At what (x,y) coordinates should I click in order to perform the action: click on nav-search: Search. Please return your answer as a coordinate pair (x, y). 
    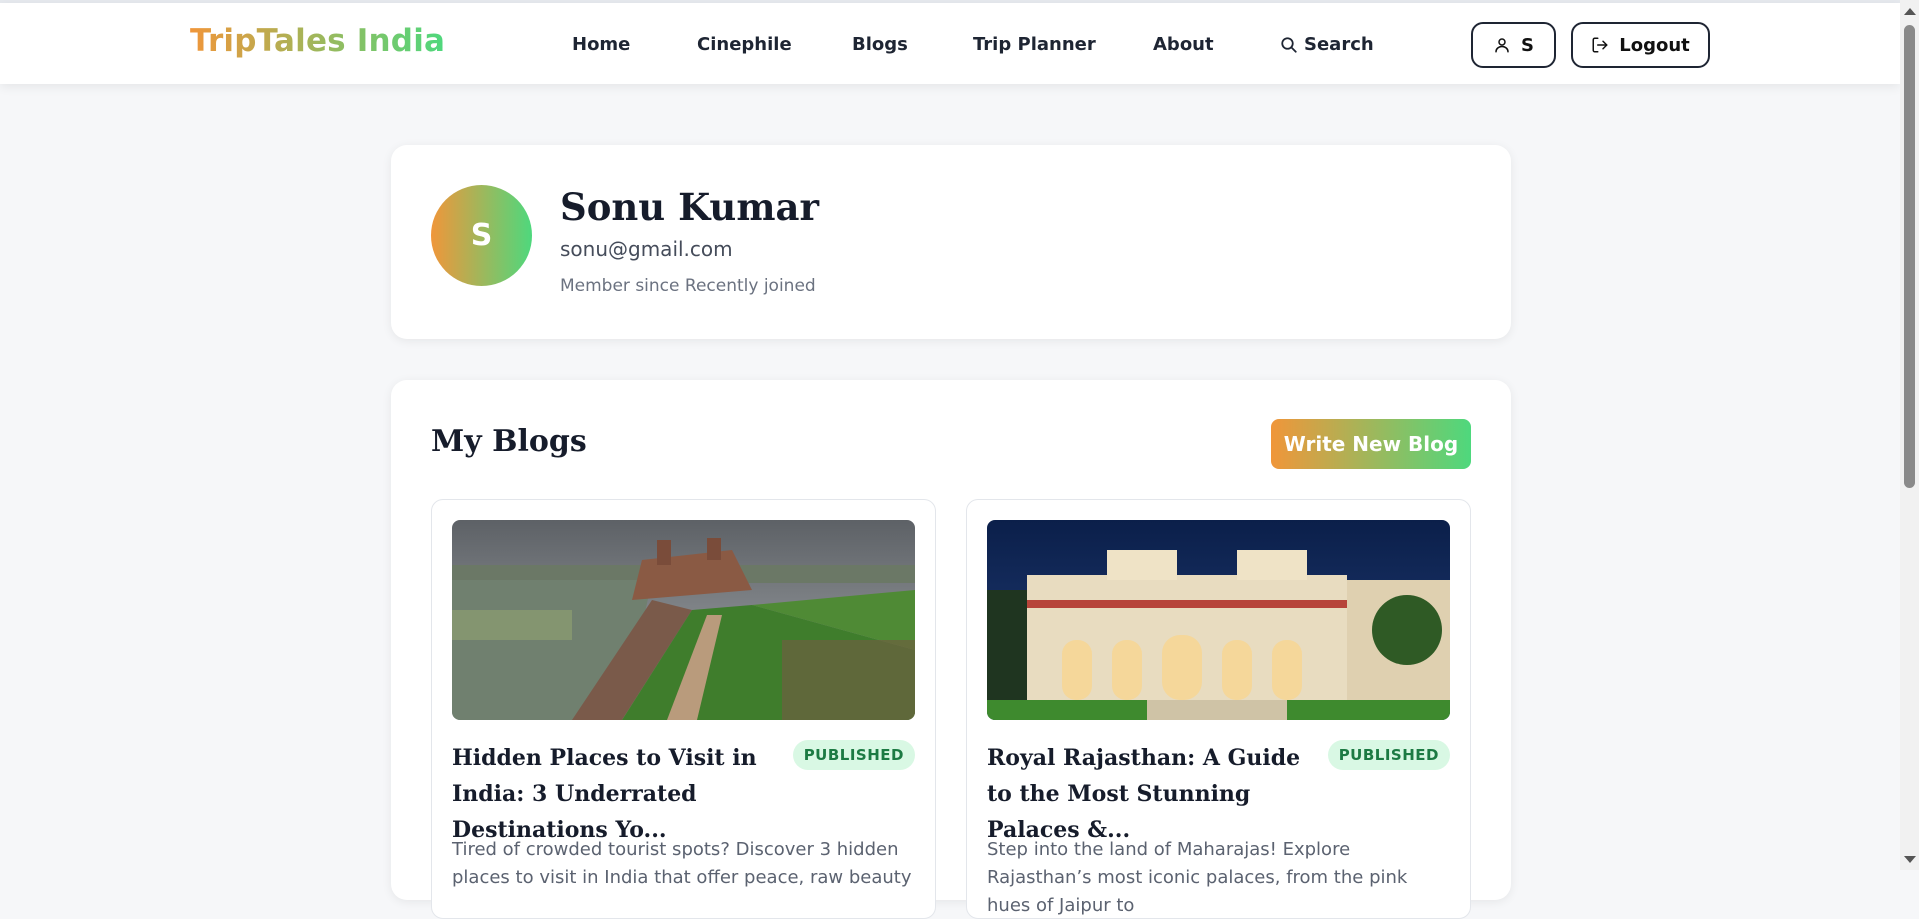
    Looking at the image, I should click on (1327, 44).